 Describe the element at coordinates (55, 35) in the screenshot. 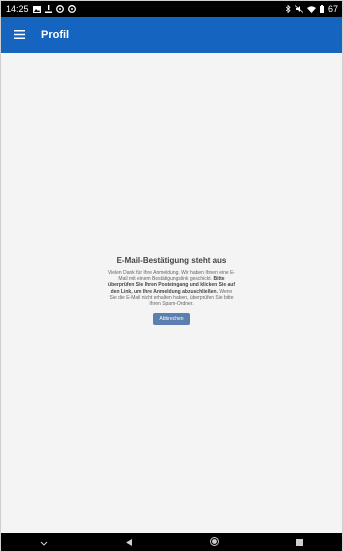

I see `page-title: Profil` at that location.